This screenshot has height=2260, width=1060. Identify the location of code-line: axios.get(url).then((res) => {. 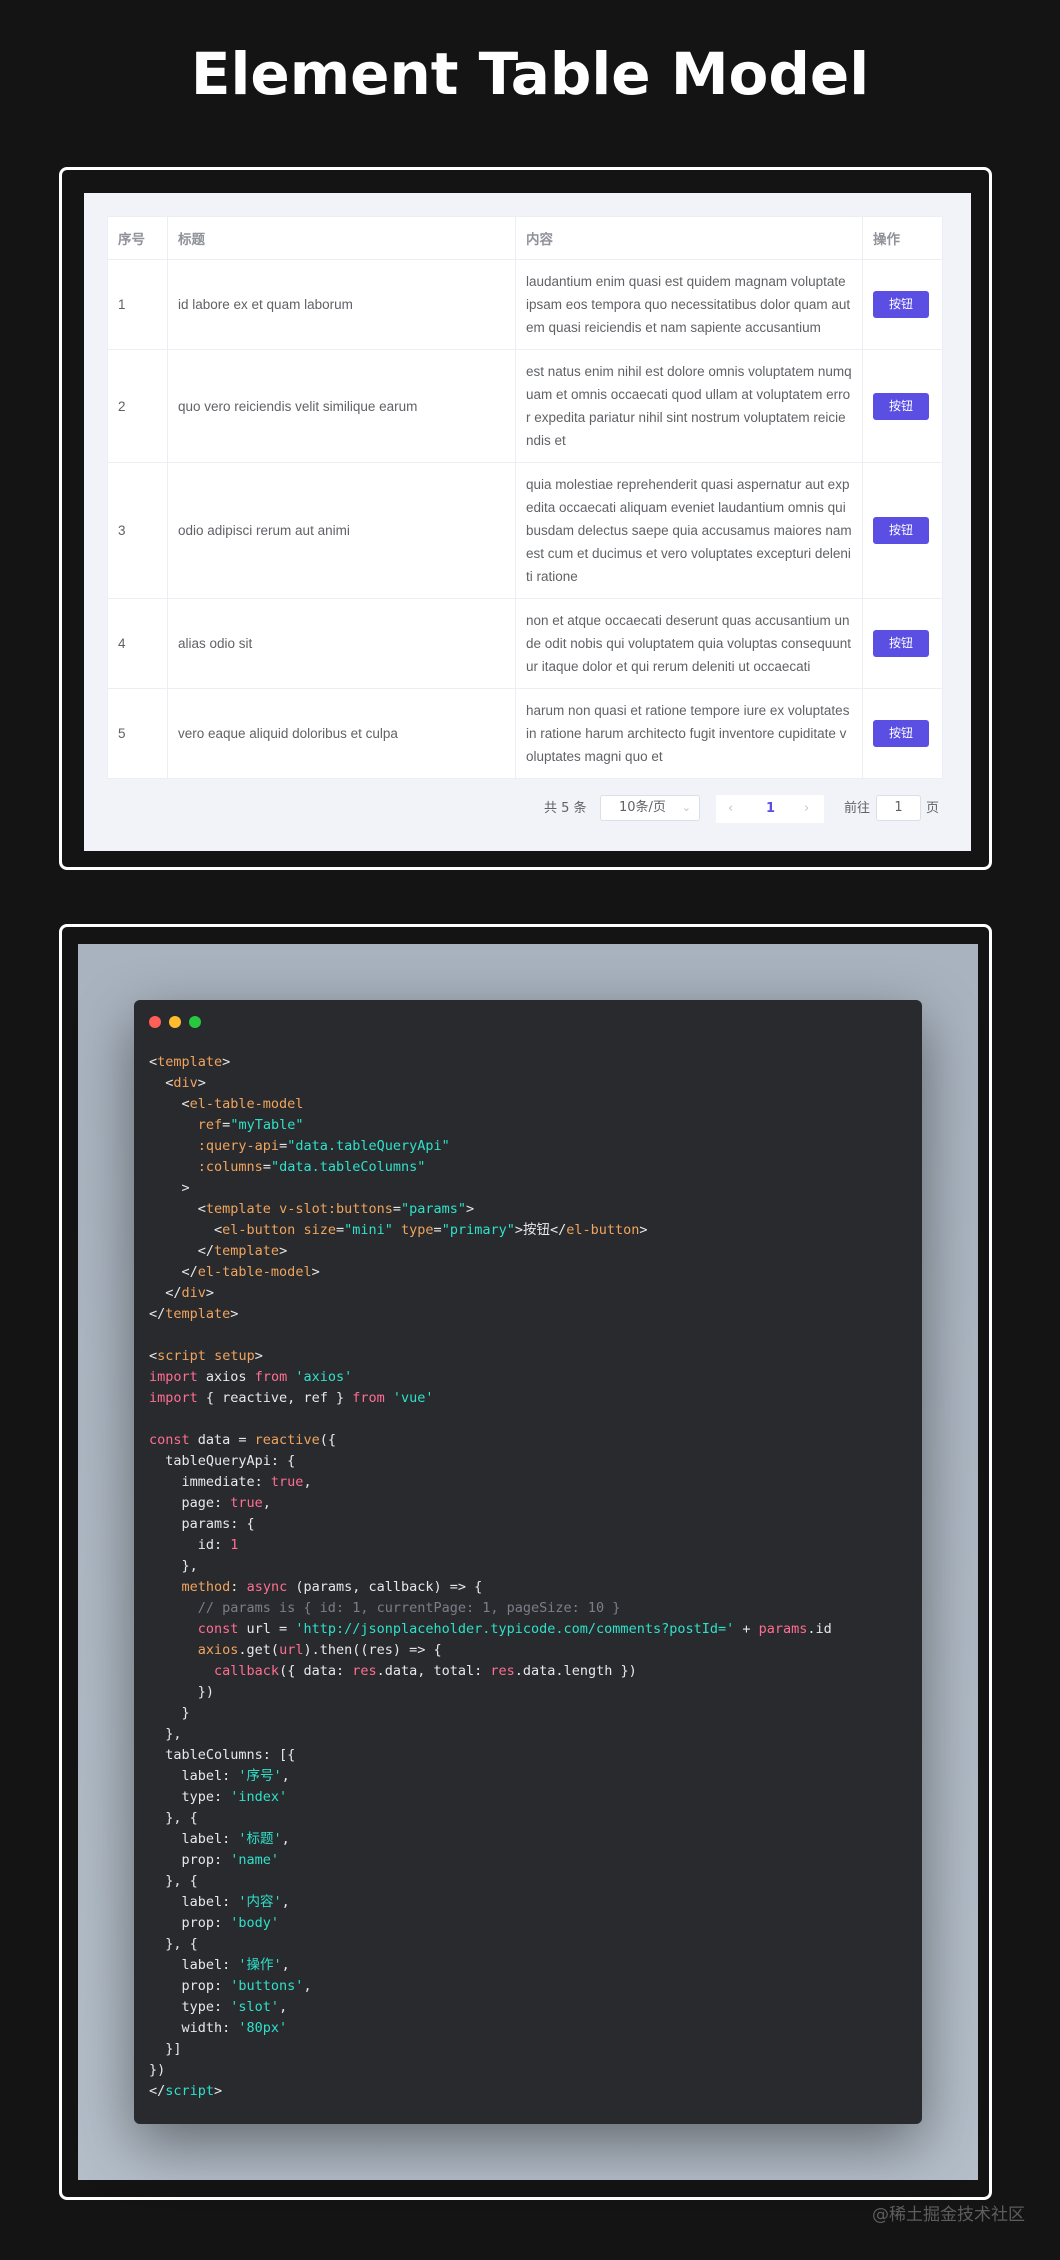
(319, 1650).